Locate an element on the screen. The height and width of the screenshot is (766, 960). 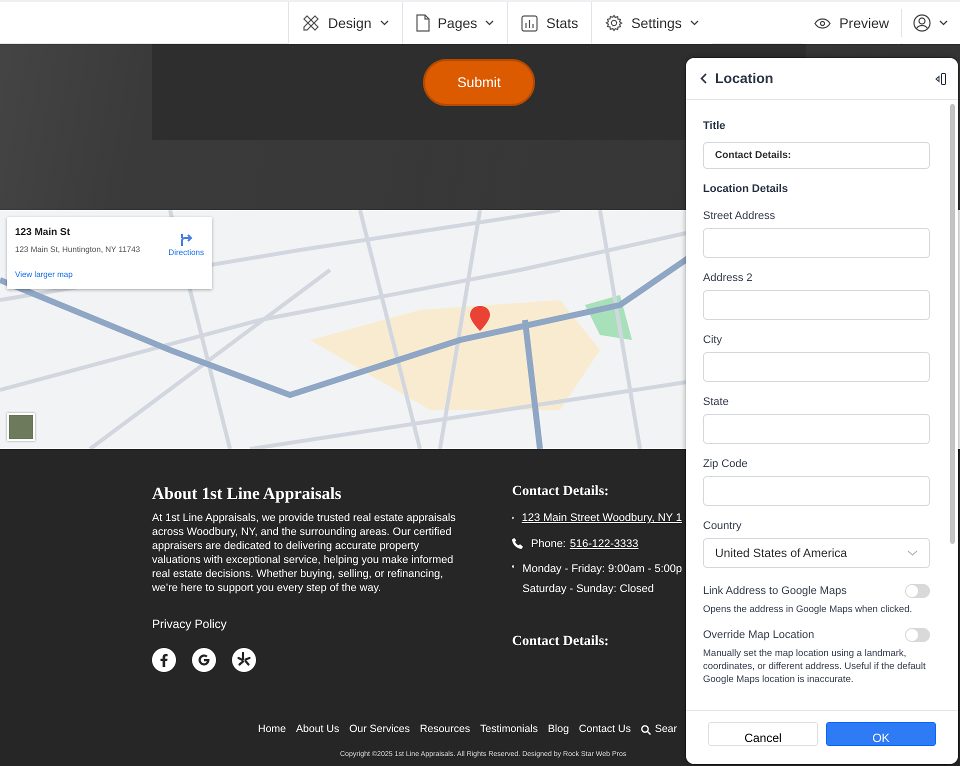
footer-nav-link: Contact Us is located at coordinates (604, 730).